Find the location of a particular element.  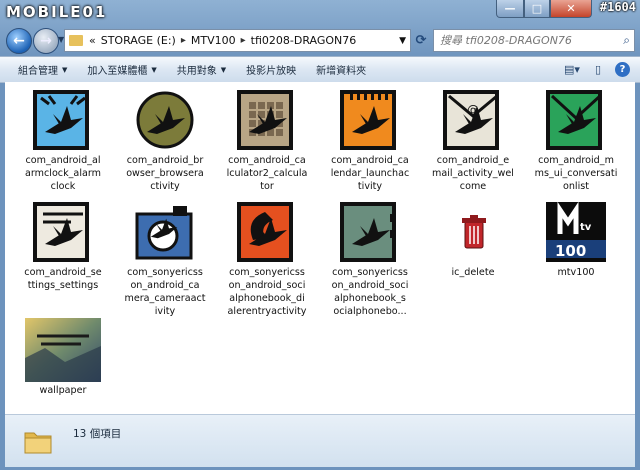

file-item: com_android_br owser_browseractivity is located at coordinates (165, 140).